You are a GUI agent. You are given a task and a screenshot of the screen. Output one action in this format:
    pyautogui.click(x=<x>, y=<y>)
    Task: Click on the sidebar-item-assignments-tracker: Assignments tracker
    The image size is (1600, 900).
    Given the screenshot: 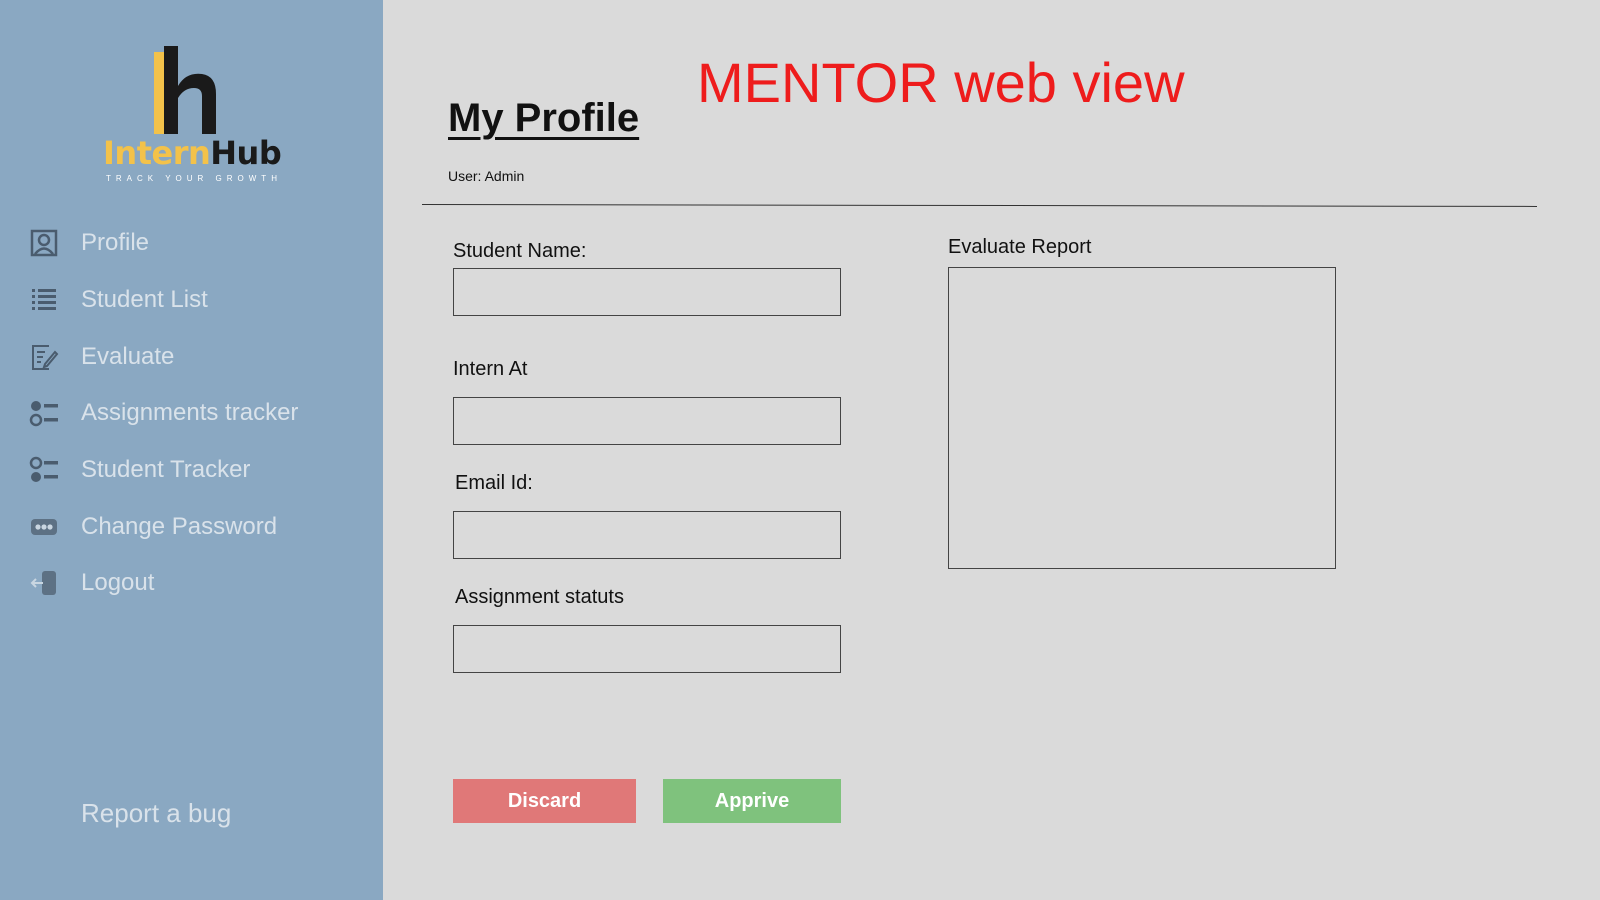 What is the action you would take?
    pyautogui.click(x=191, y=413)
    